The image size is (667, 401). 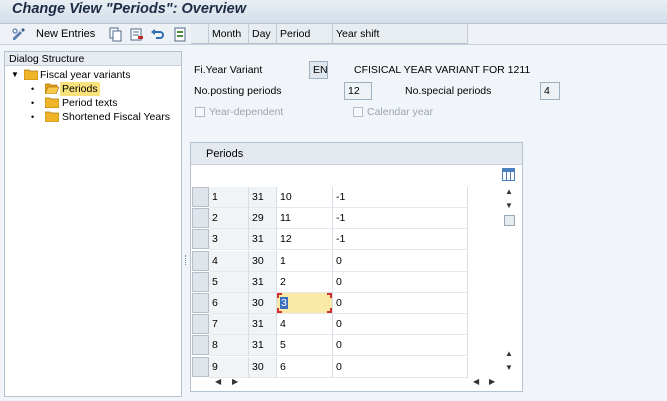 I want to click on delete-icon, so click(x=136, y=34).